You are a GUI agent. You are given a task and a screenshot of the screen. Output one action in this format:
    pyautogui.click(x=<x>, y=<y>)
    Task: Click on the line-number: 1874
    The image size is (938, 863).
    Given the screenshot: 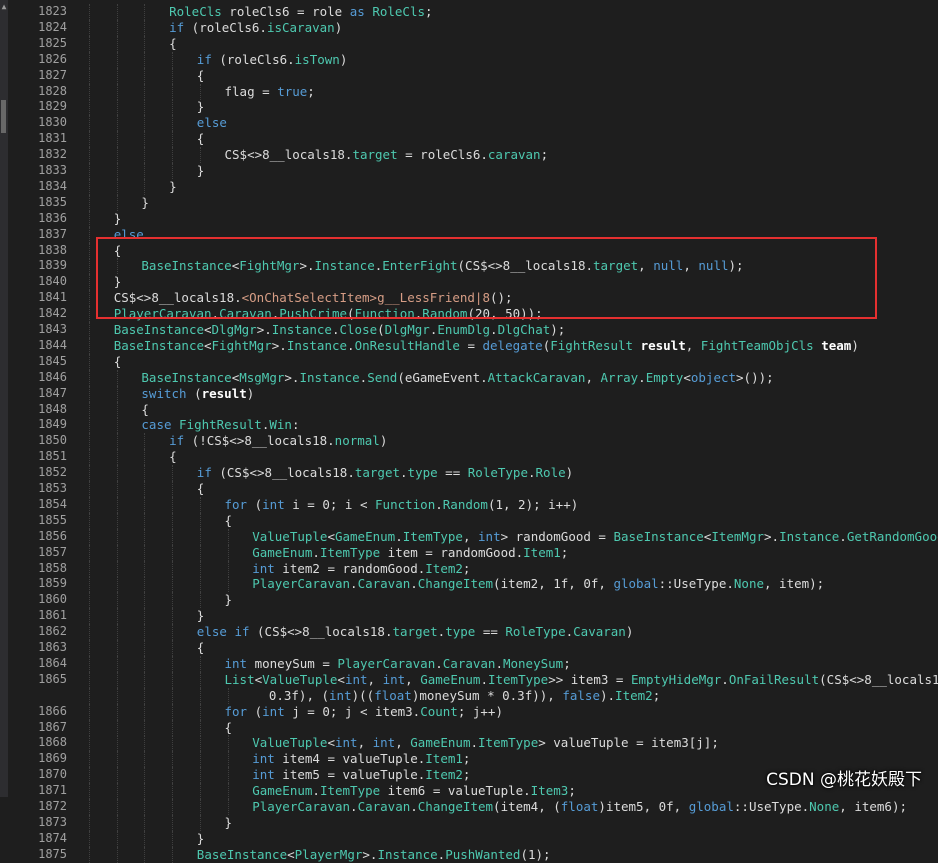 What is the action you would take?
    pyautogui.click(x=37, y=838)
    